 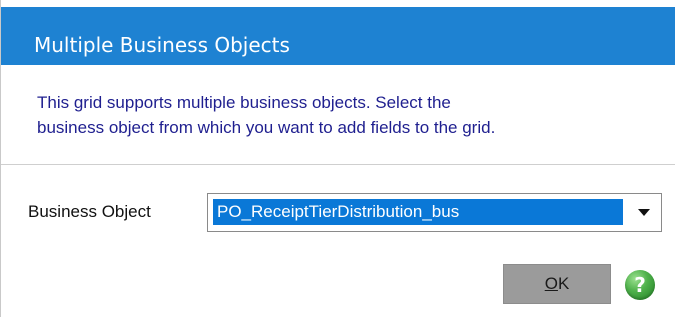 What do you see at coordinates (89, 211) in the screenshot?
I see `business-object-label: Business Object` at bounding box center [89, 211].